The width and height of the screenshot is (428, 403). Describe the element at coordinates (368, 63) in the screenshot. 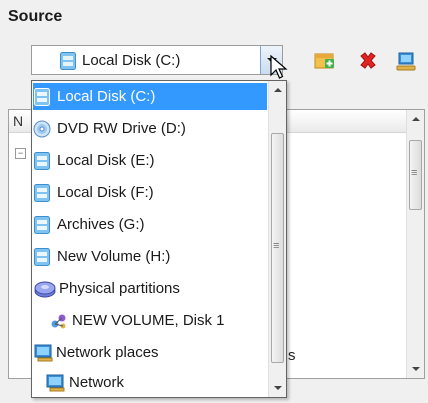

I see `delete-icon` at that location.